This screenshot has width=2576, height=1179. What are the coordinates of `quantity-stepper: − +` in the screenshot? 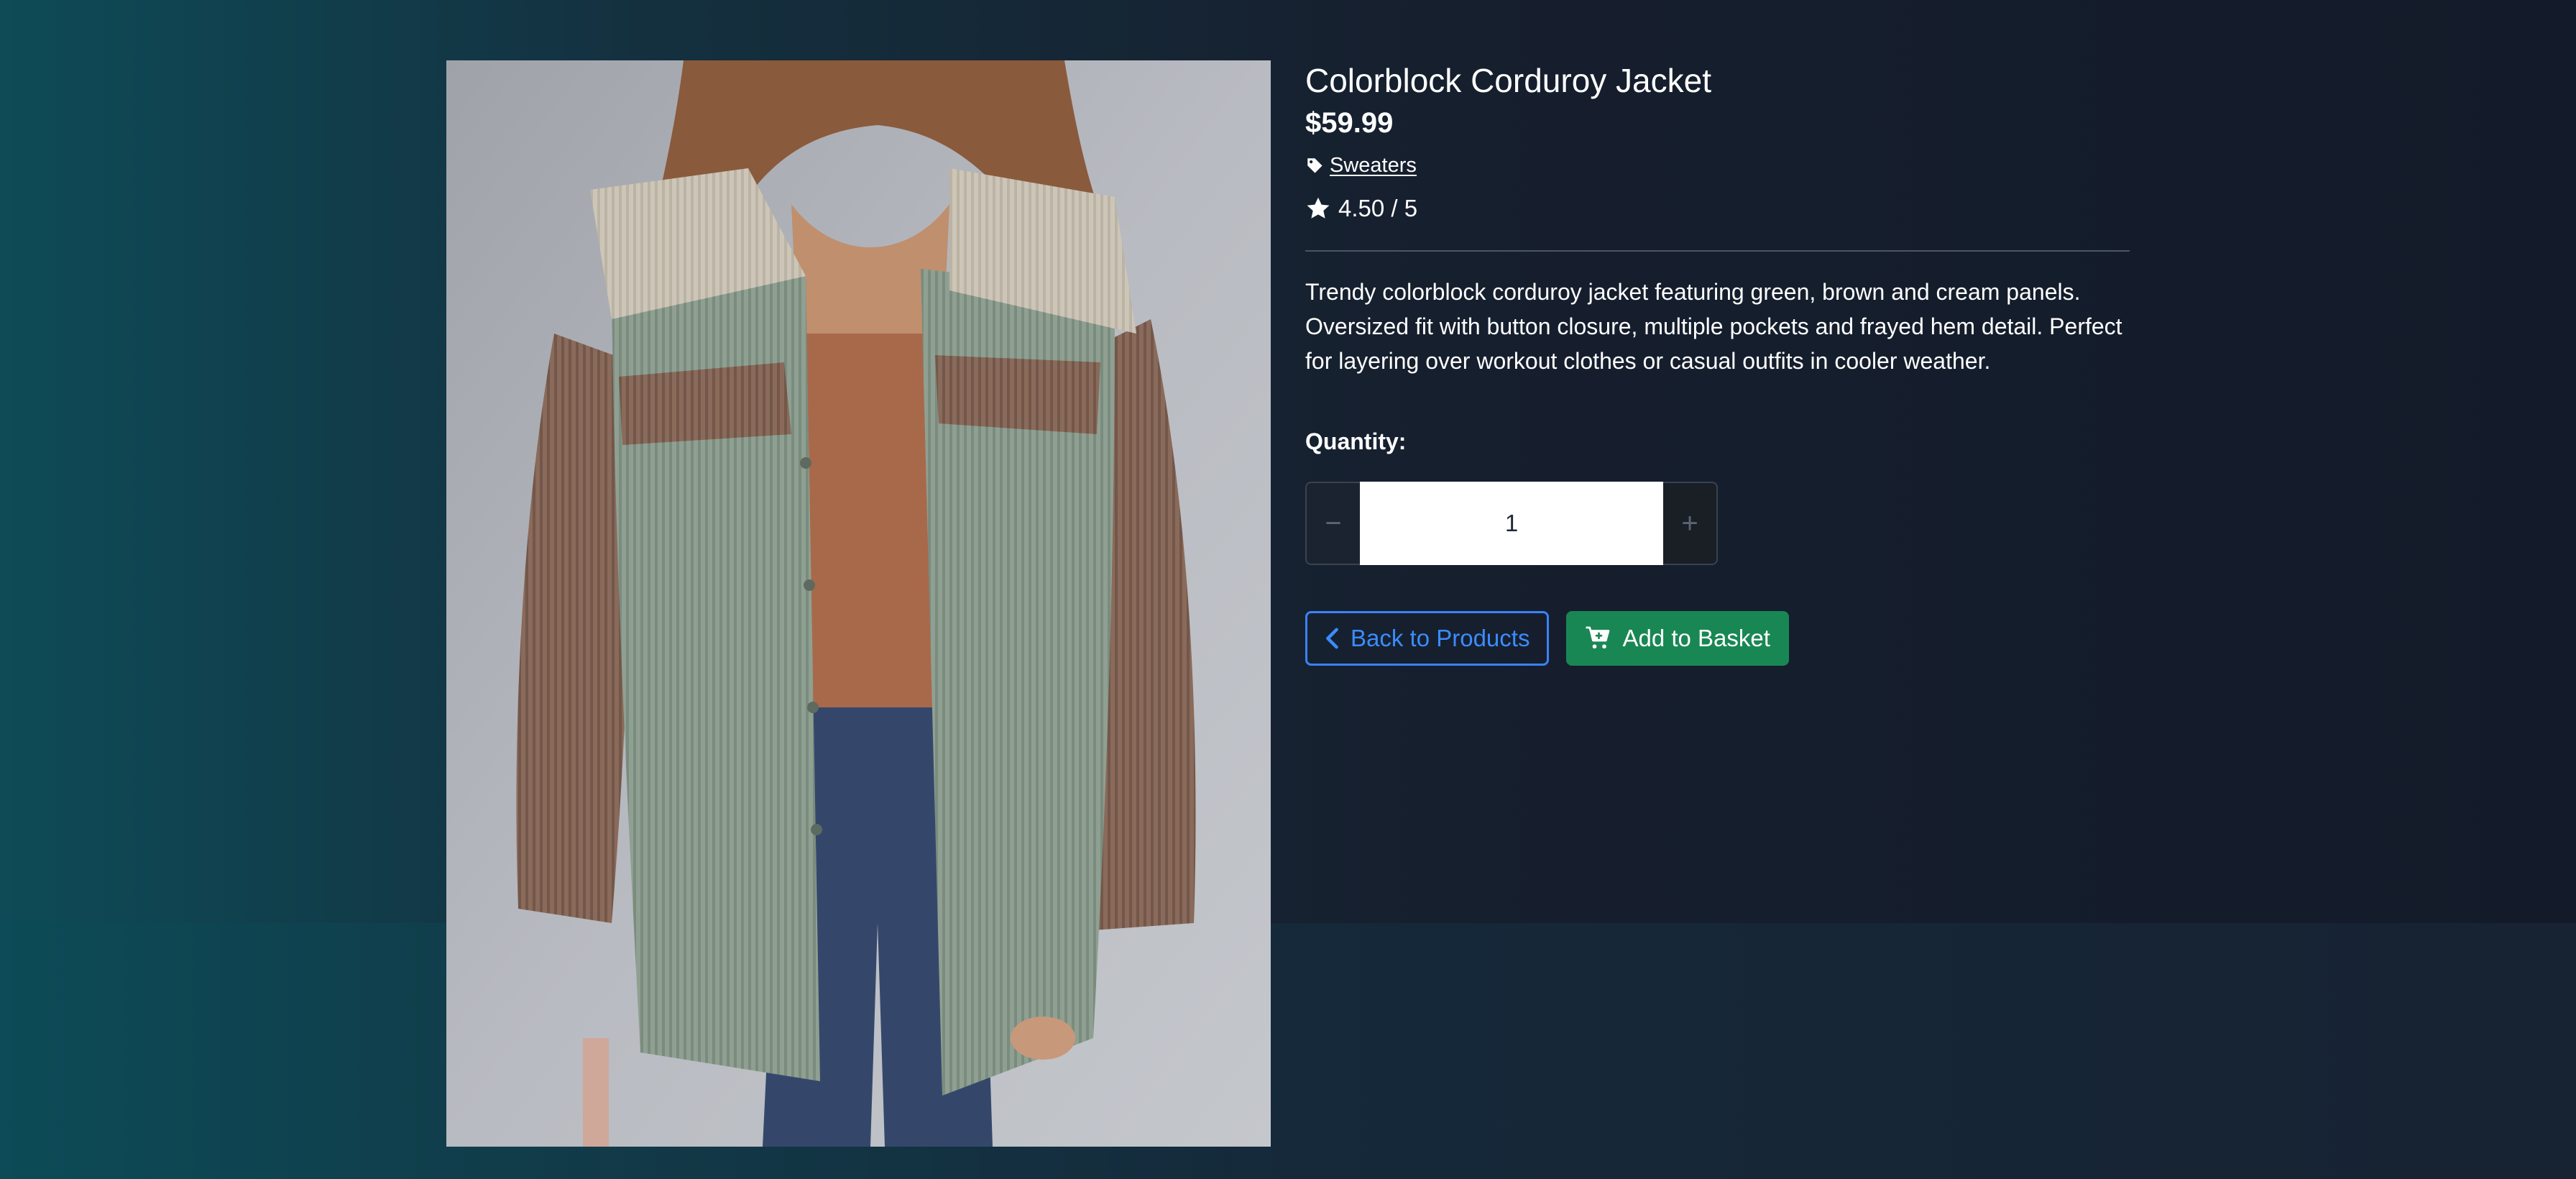 It's located at (1511, 523).